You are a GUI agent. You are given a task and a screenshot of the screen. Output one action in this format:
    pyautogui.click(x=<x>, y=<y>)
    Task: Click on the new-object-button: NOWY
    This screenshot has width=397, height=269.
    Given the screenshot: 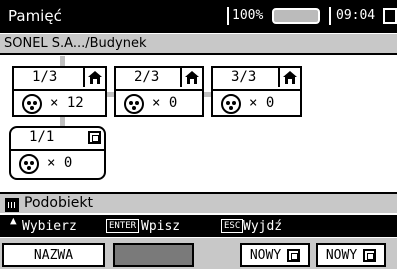 What is the action you would take?
    pyautogui.click(x=275, y=255)
    